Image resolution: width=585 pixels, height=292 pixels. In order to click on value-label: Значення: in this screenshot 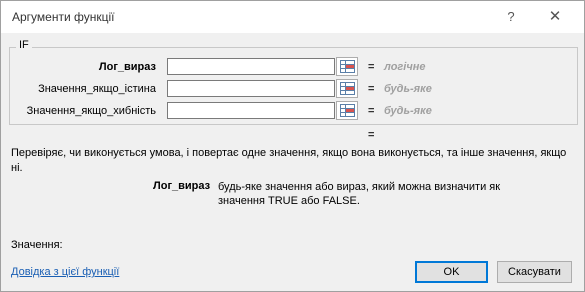, I will do `click(37, 245)`.